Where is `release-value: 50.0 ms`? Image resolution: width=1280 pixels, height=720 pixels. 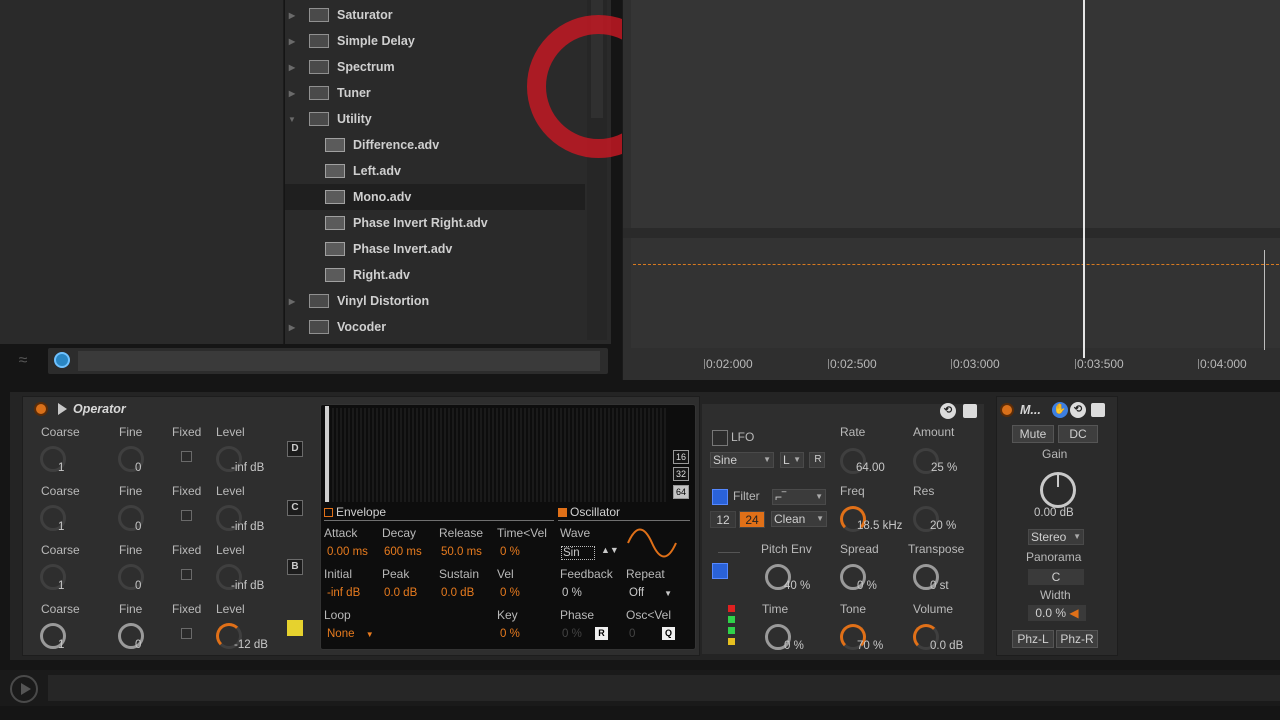 release-value: 50.0 ms is located at coordinates (461, 552).